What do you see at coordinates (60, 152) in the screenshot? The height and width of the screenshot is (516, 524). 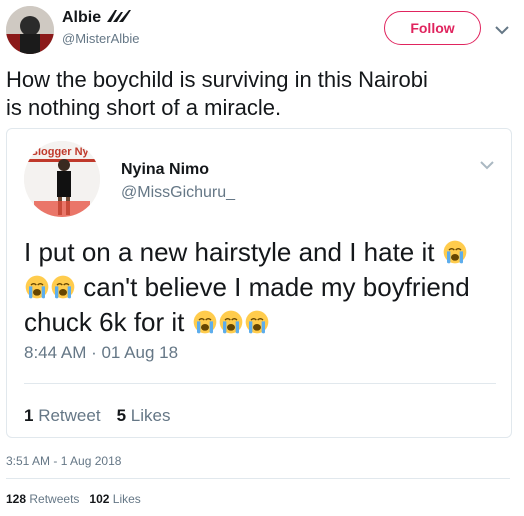 I see `avatar-backdrop-text: Blogger Ny` at bounding box center [60, 152].